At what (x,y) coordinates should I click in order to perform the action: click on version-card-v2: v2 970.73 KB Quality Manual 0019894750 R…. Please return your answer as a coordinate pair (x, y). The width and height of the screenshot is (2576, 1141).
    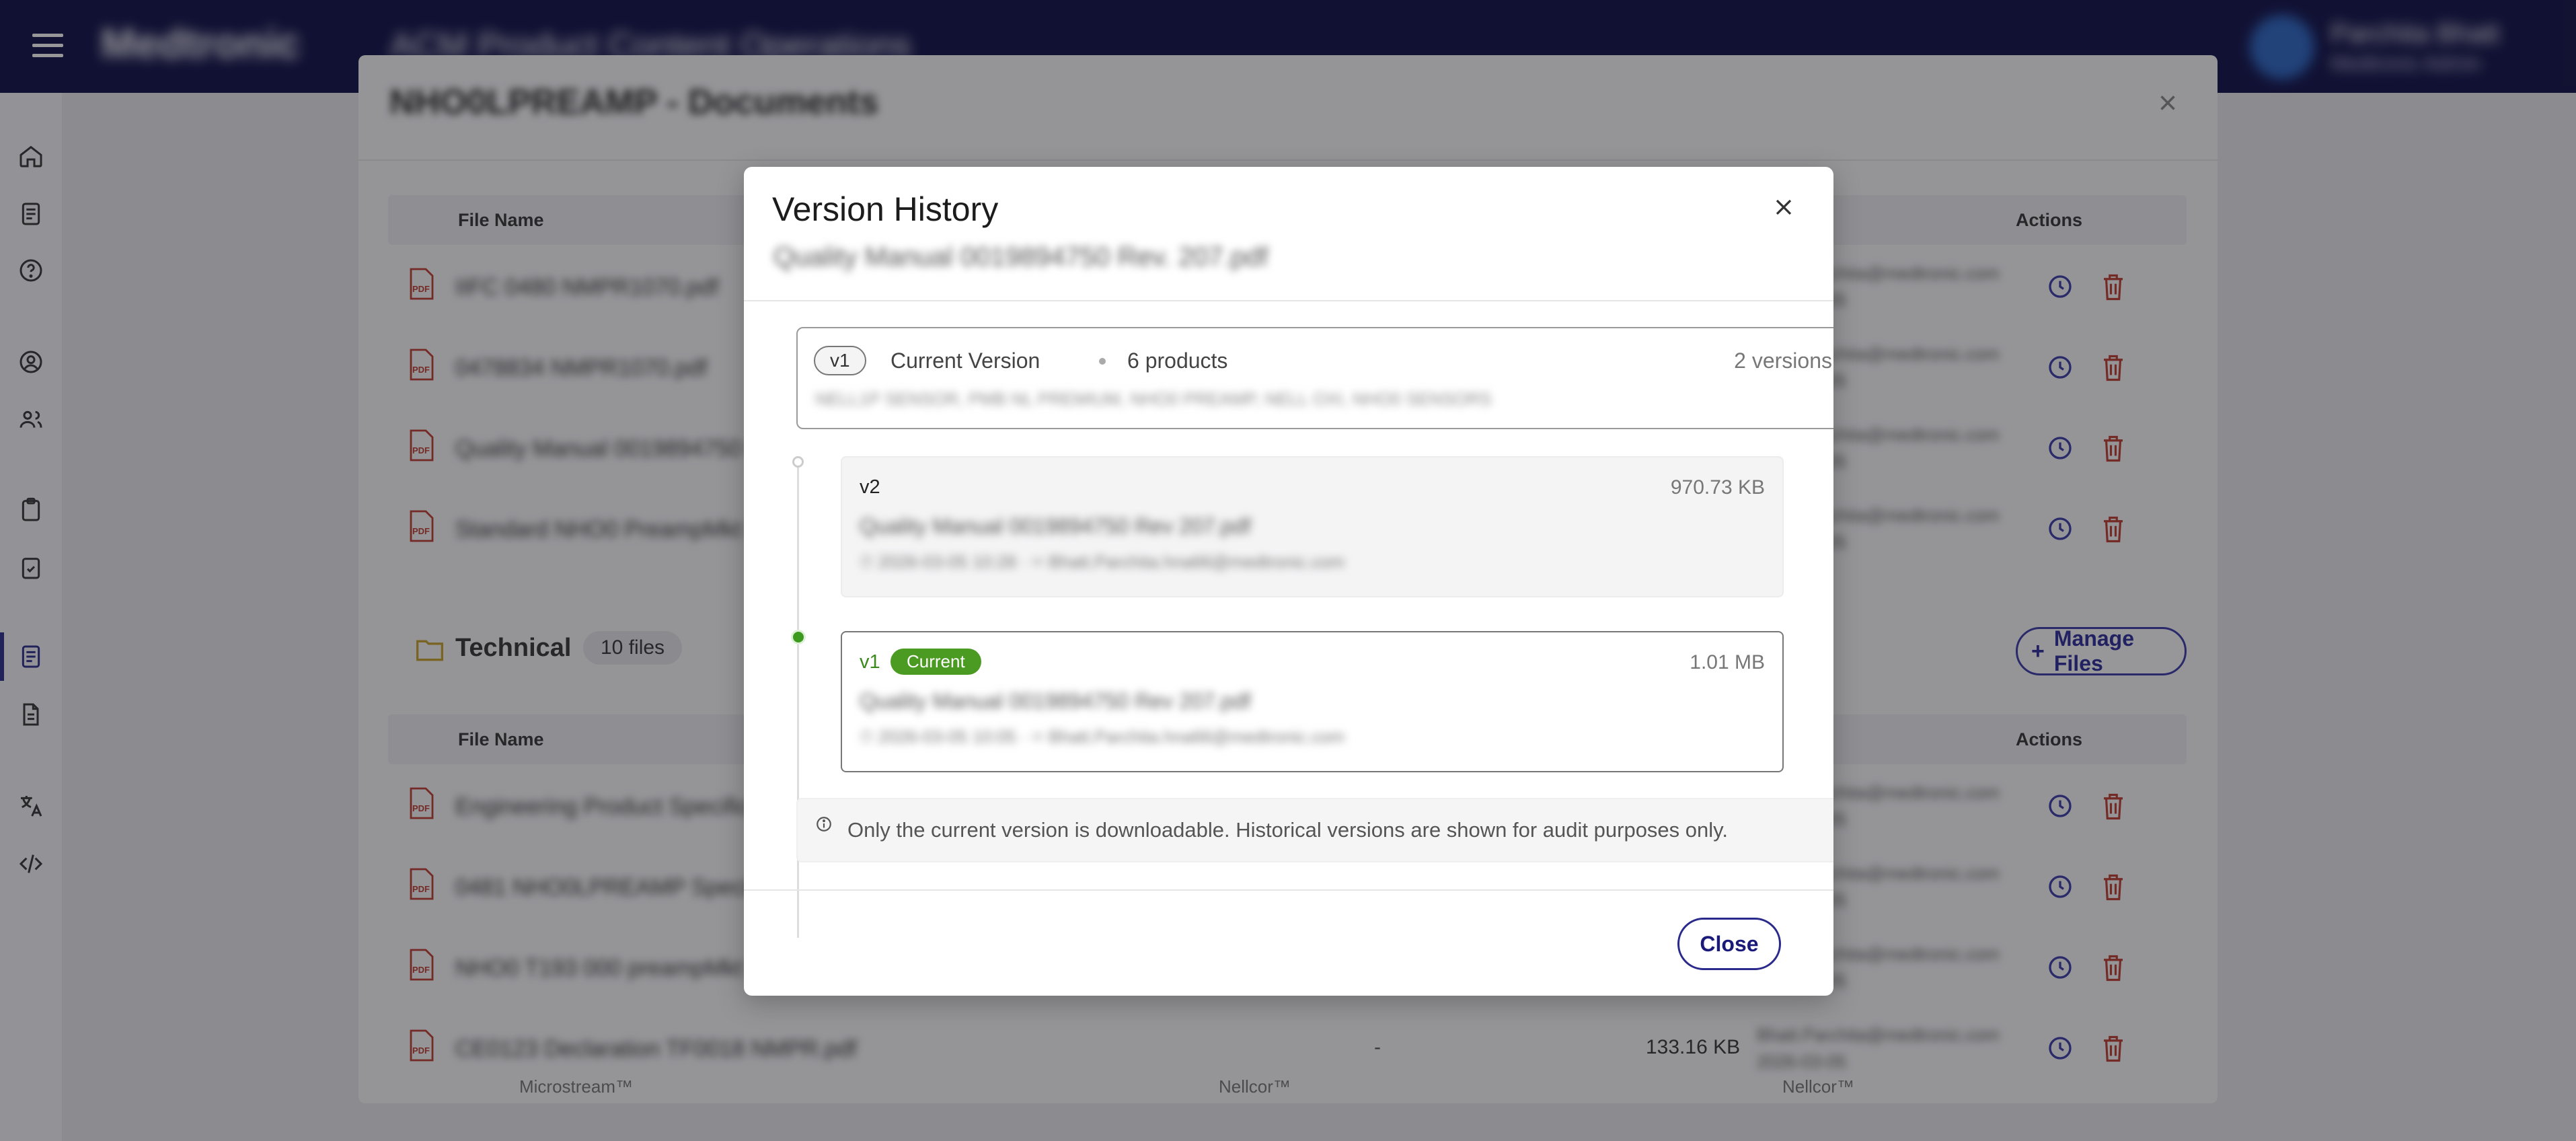
    Looking at the image, I should click on (1312, 526).